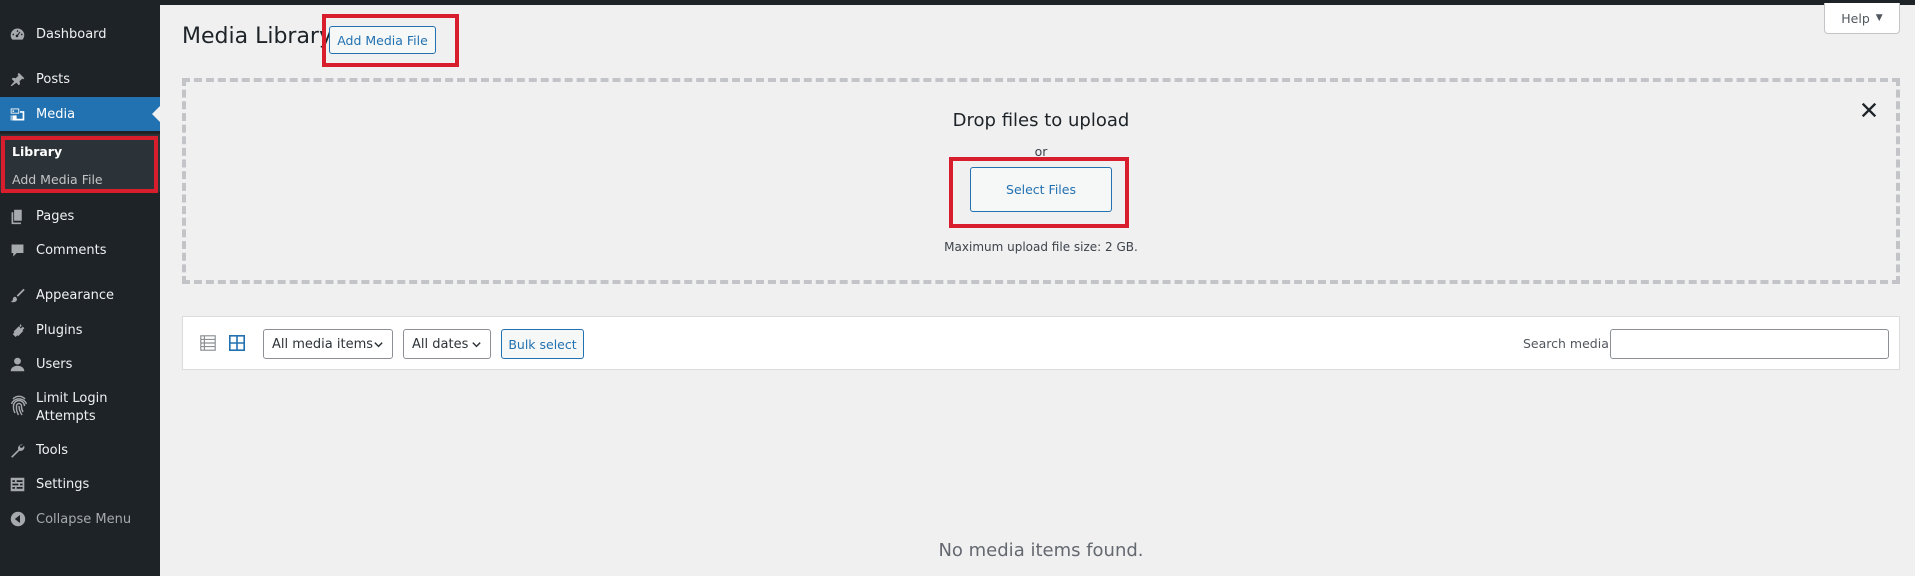 The width and height of the screenshot is (1915, 576). What do you see at coordinates (323, 344) in the screenshot?
I see `media-type-filter-value: All media items` at bounding box center [323, 344].